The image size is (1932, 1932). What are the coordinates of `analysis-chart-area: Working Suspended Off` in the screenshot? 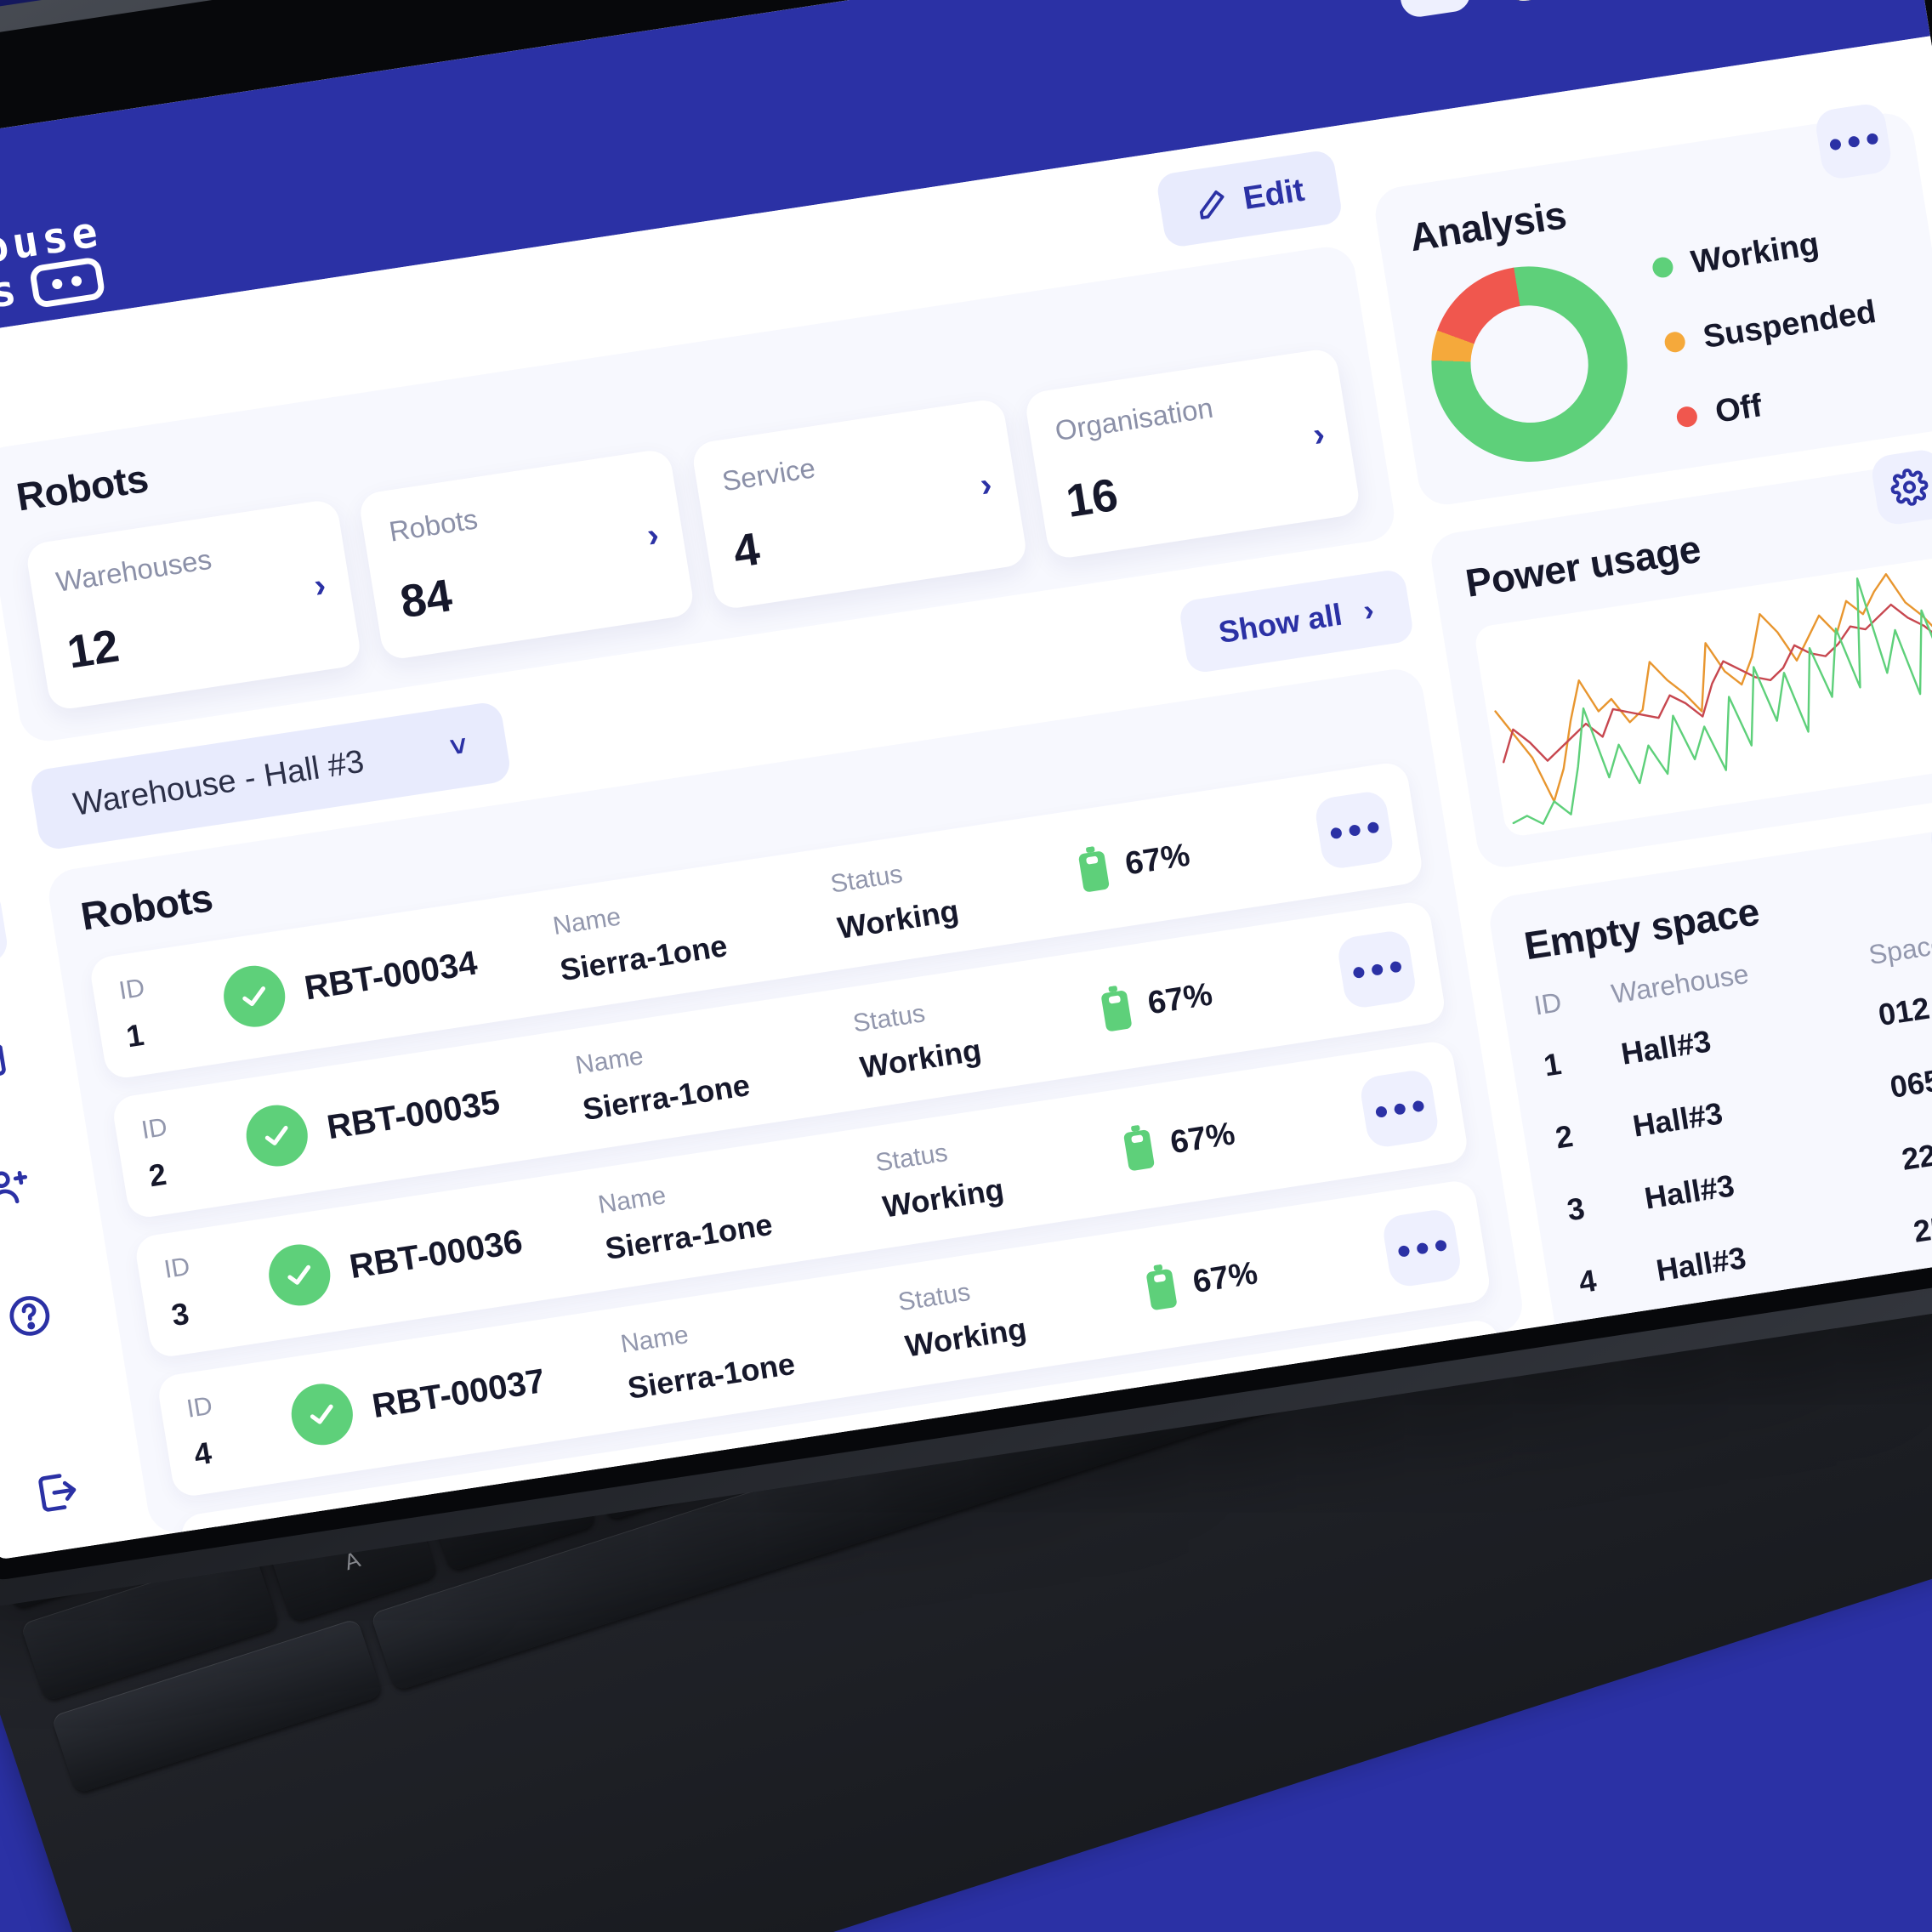 It's located at (1671, 342).